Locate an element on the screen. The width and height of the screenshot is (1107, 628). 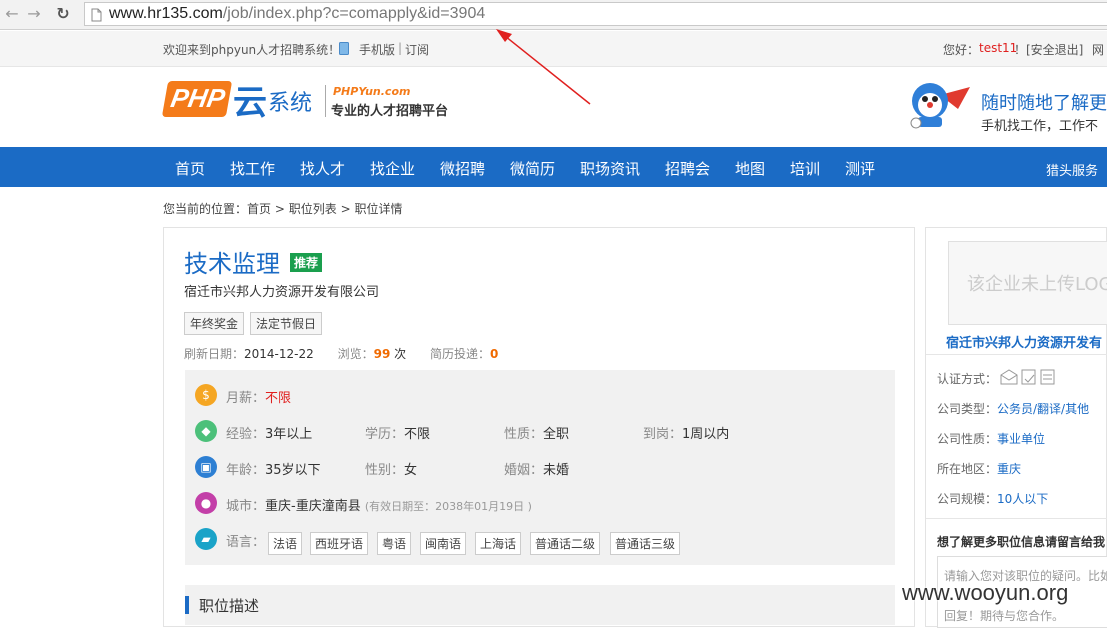
recommend-badge: 推荐 is located at coordinates (306, 262).